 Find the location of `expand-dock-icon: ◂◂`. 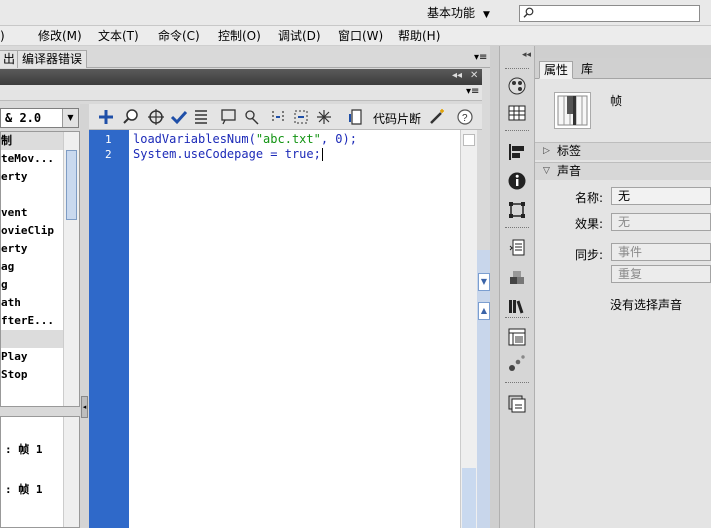

expand-dock-icon: ◂◂ is located at coordinates (526, 55).